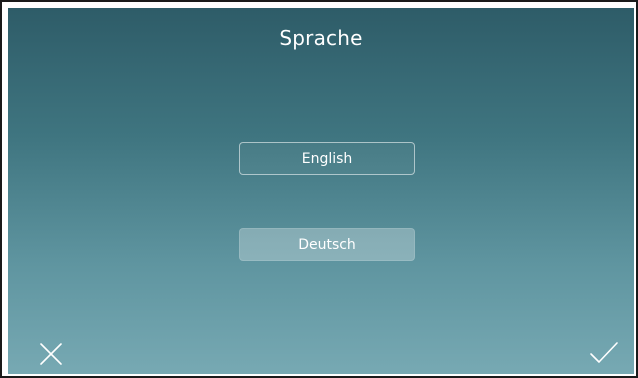  What do you see at coordinates (321, 38) in the screenshot?
I see `page-title: Sprache` at bounding box center [321, 38].